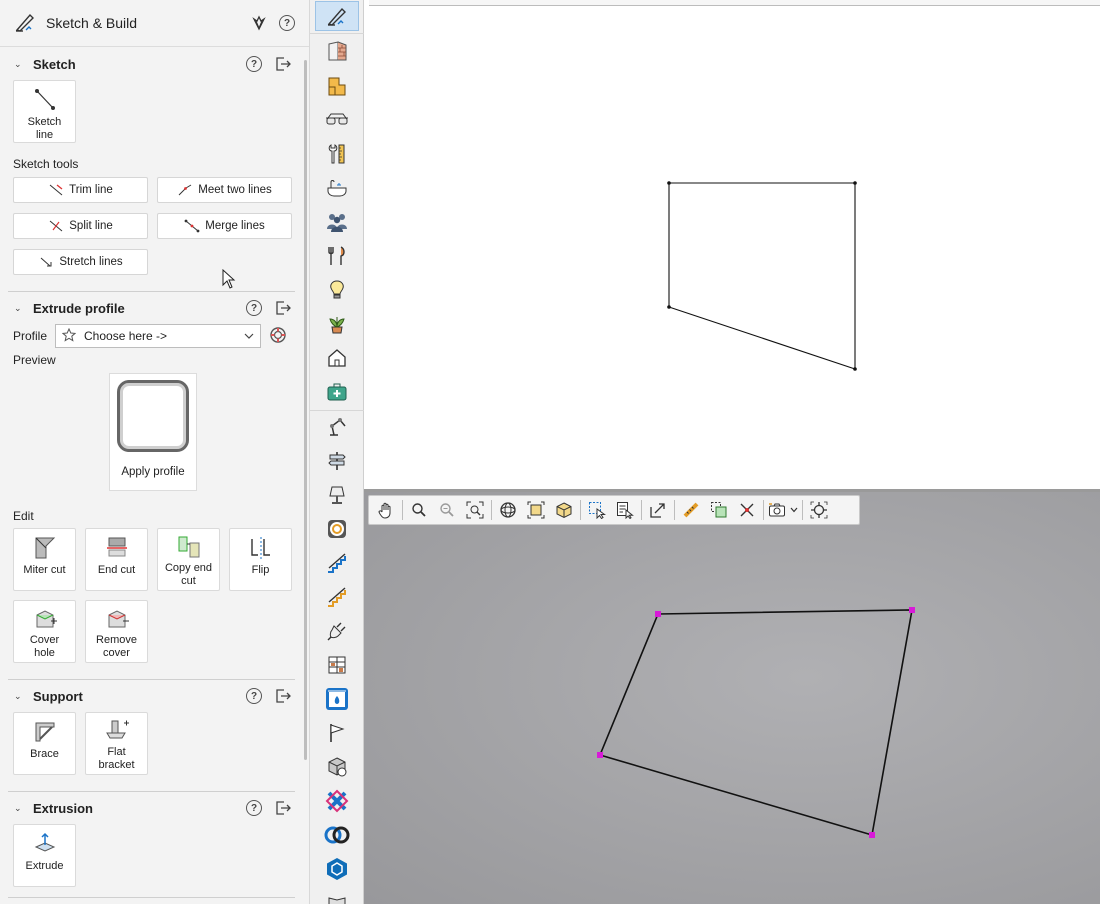 This screenshot has width=1100, height=904. Describe the element at coordinates (153, 416) in the screenshot. I see `profile-preview` at that location.